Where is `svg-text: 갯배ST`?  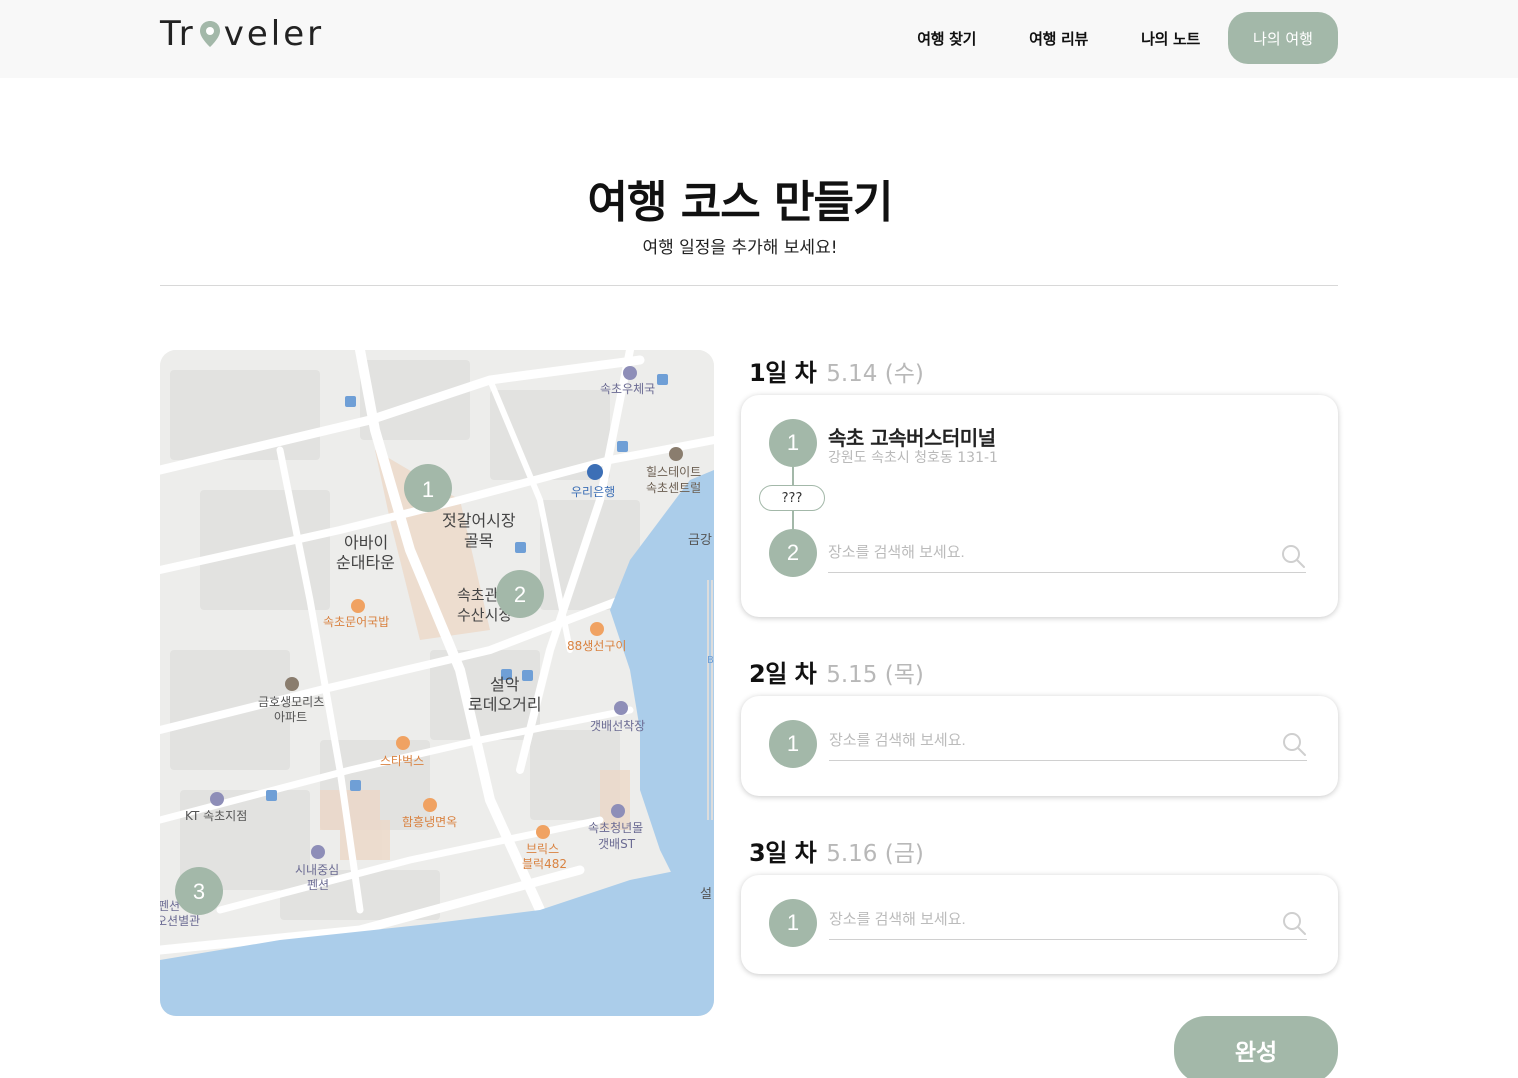
svg-text: 갯배ST is located at coordinates (617, 844).